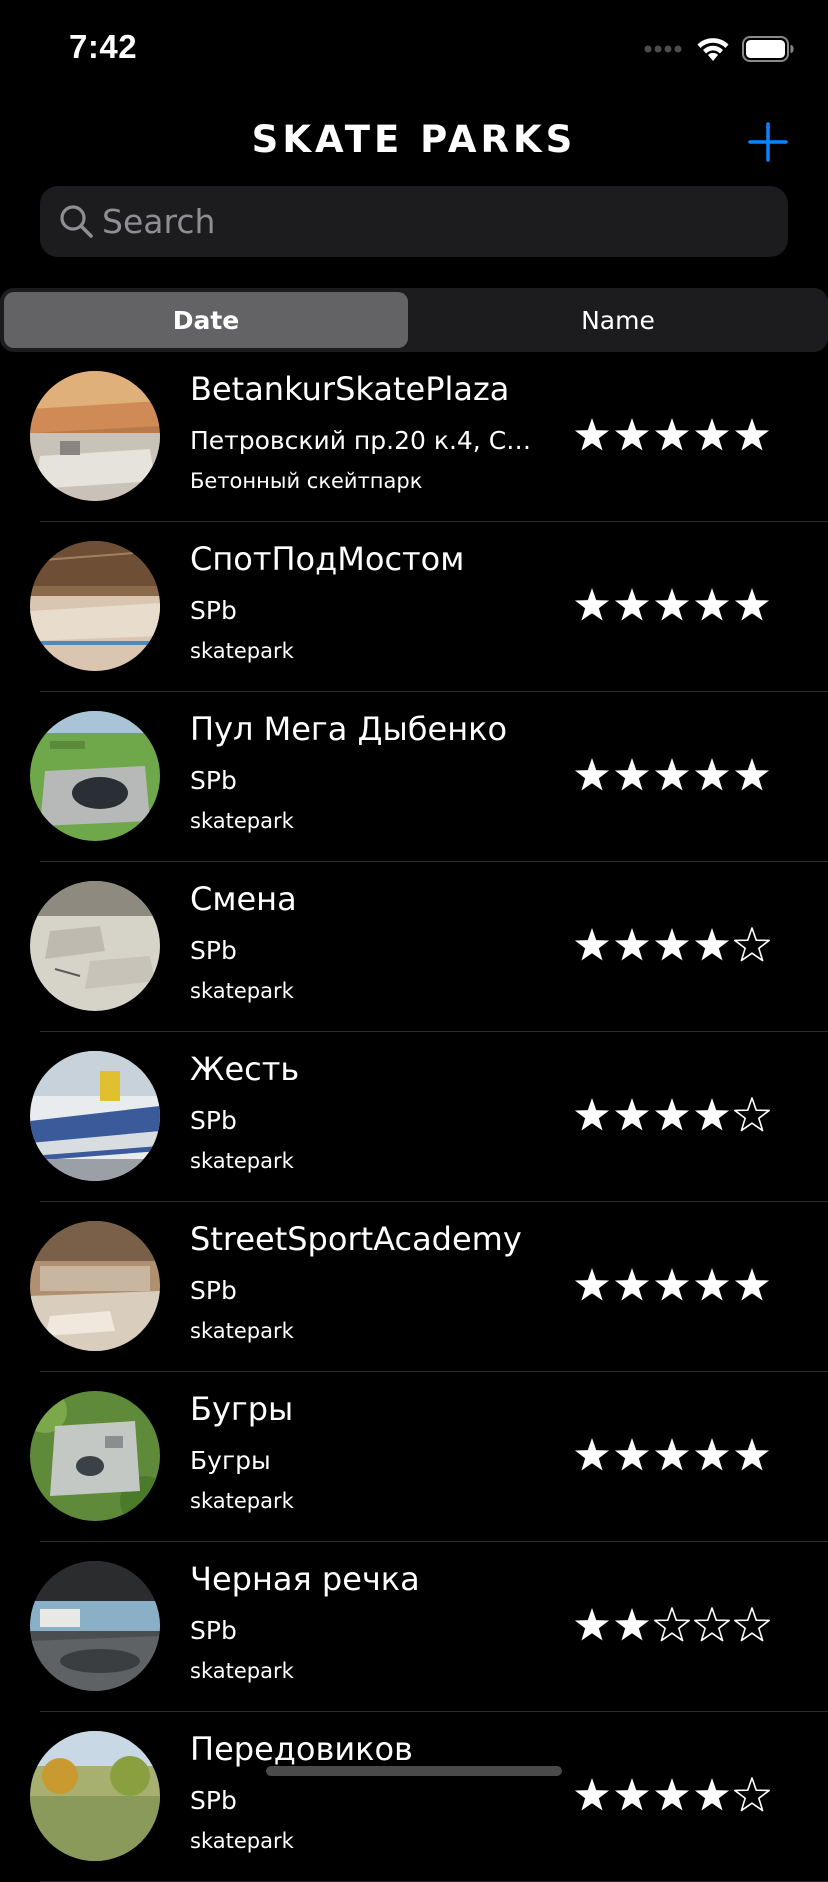 This screenshot has height=1882, width=828. I want to click on list-item: Бугры Бугры skatepark, so click(414, 1457).